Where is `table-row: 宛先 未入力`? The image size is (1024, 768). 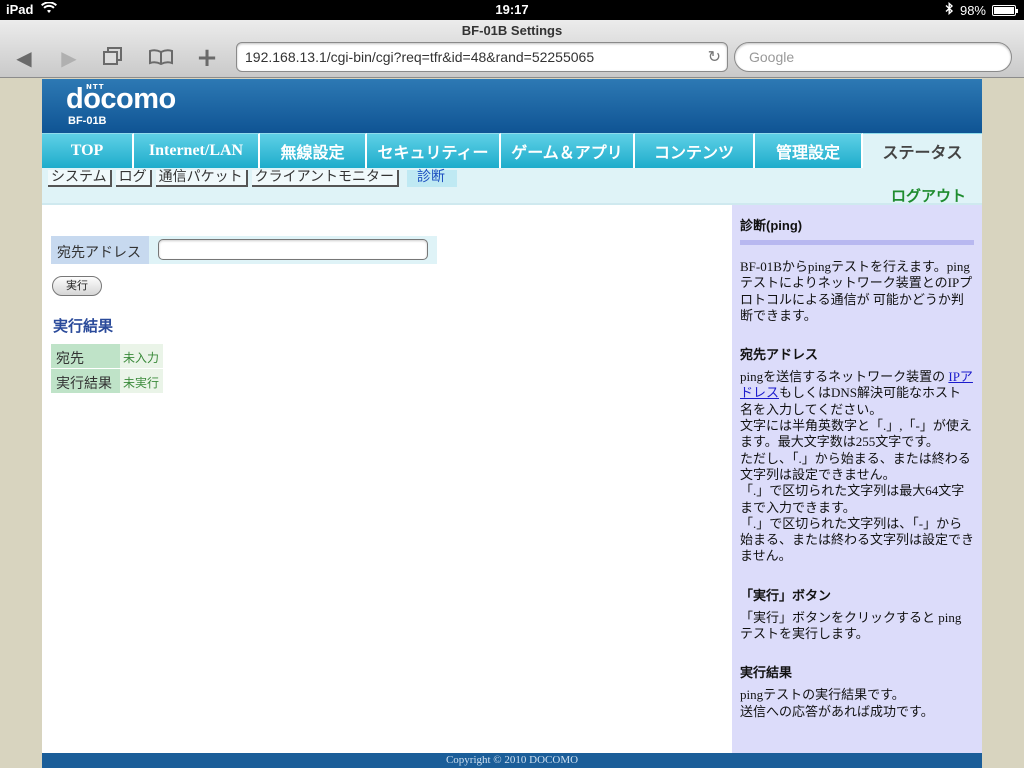
table-row: 宛先 未入力 is located at coordinates (107, 356).